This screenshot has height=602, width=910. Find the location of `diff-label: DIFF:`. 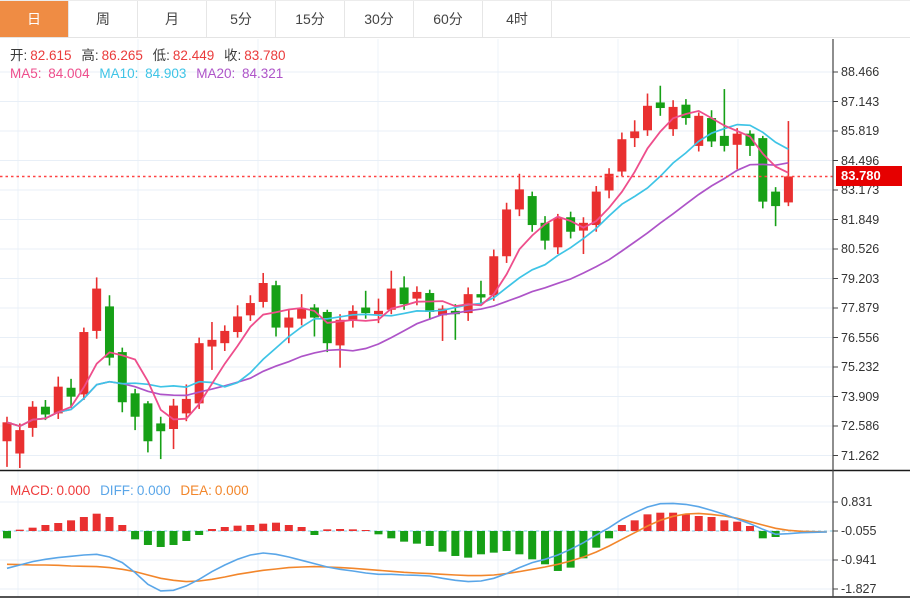

diff-label: DIFF: is located at coordinates (117, 490).